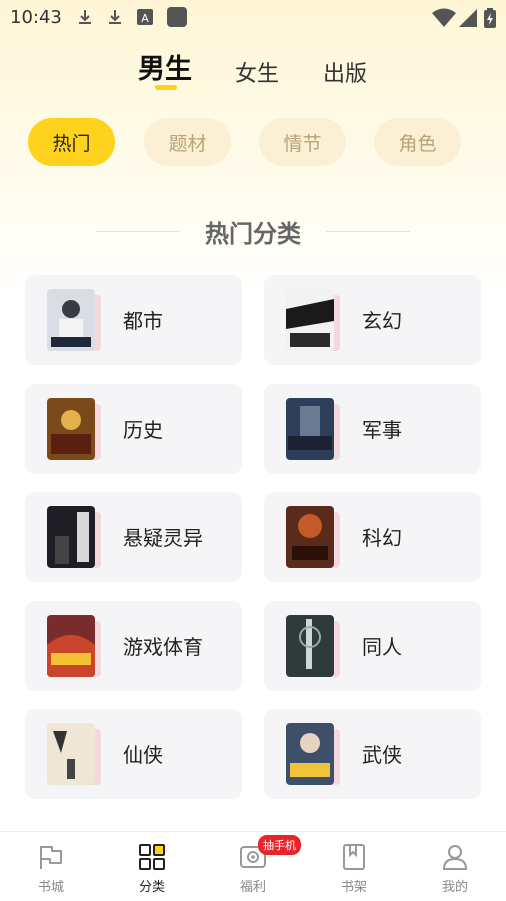  I want to click on nav-label: 我的, so click(454, 887).